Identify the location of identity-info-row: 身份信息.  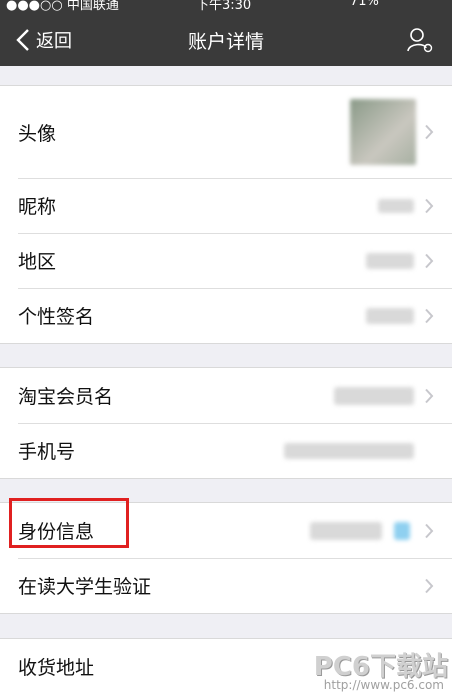
(226, 530).